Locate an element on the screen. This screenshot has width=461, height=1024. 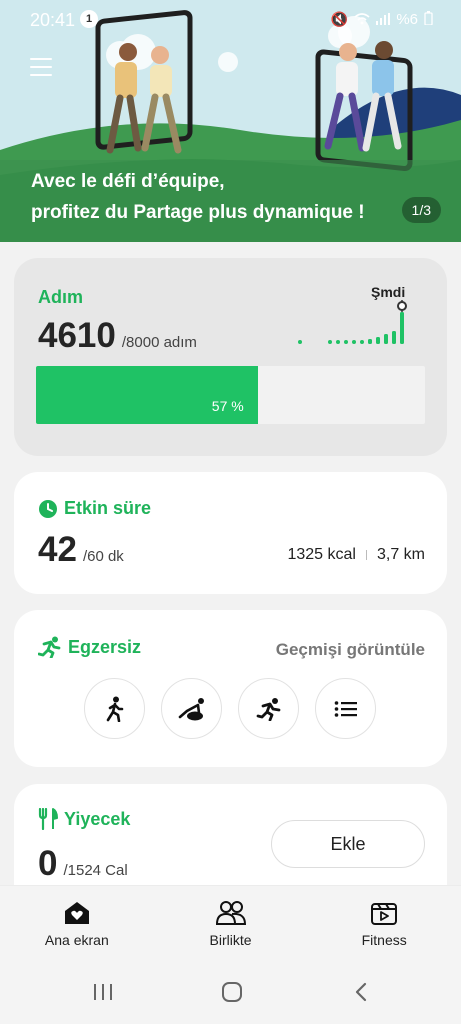
food-title: Yiyecek is located at coordinates (97, 818).